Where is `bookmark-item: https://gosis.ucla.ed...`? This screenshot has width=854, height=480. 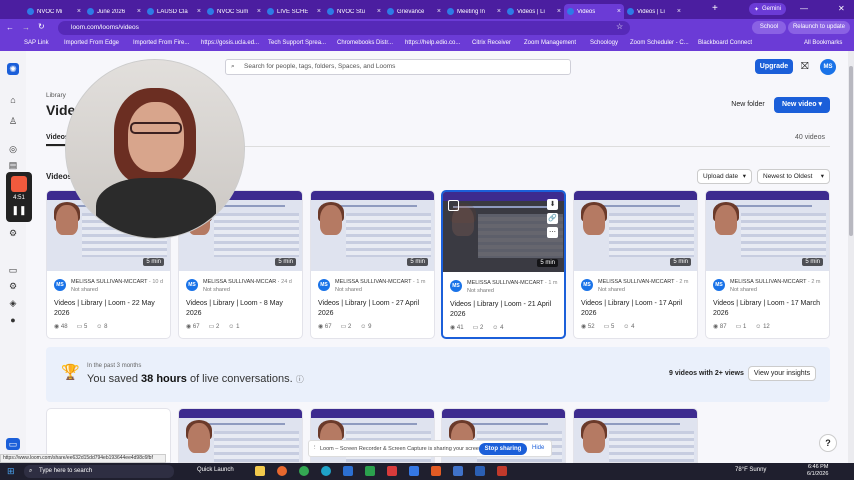
bookmark-item: https://gosis.ucla.ed... is located at coordinates (230, 43).